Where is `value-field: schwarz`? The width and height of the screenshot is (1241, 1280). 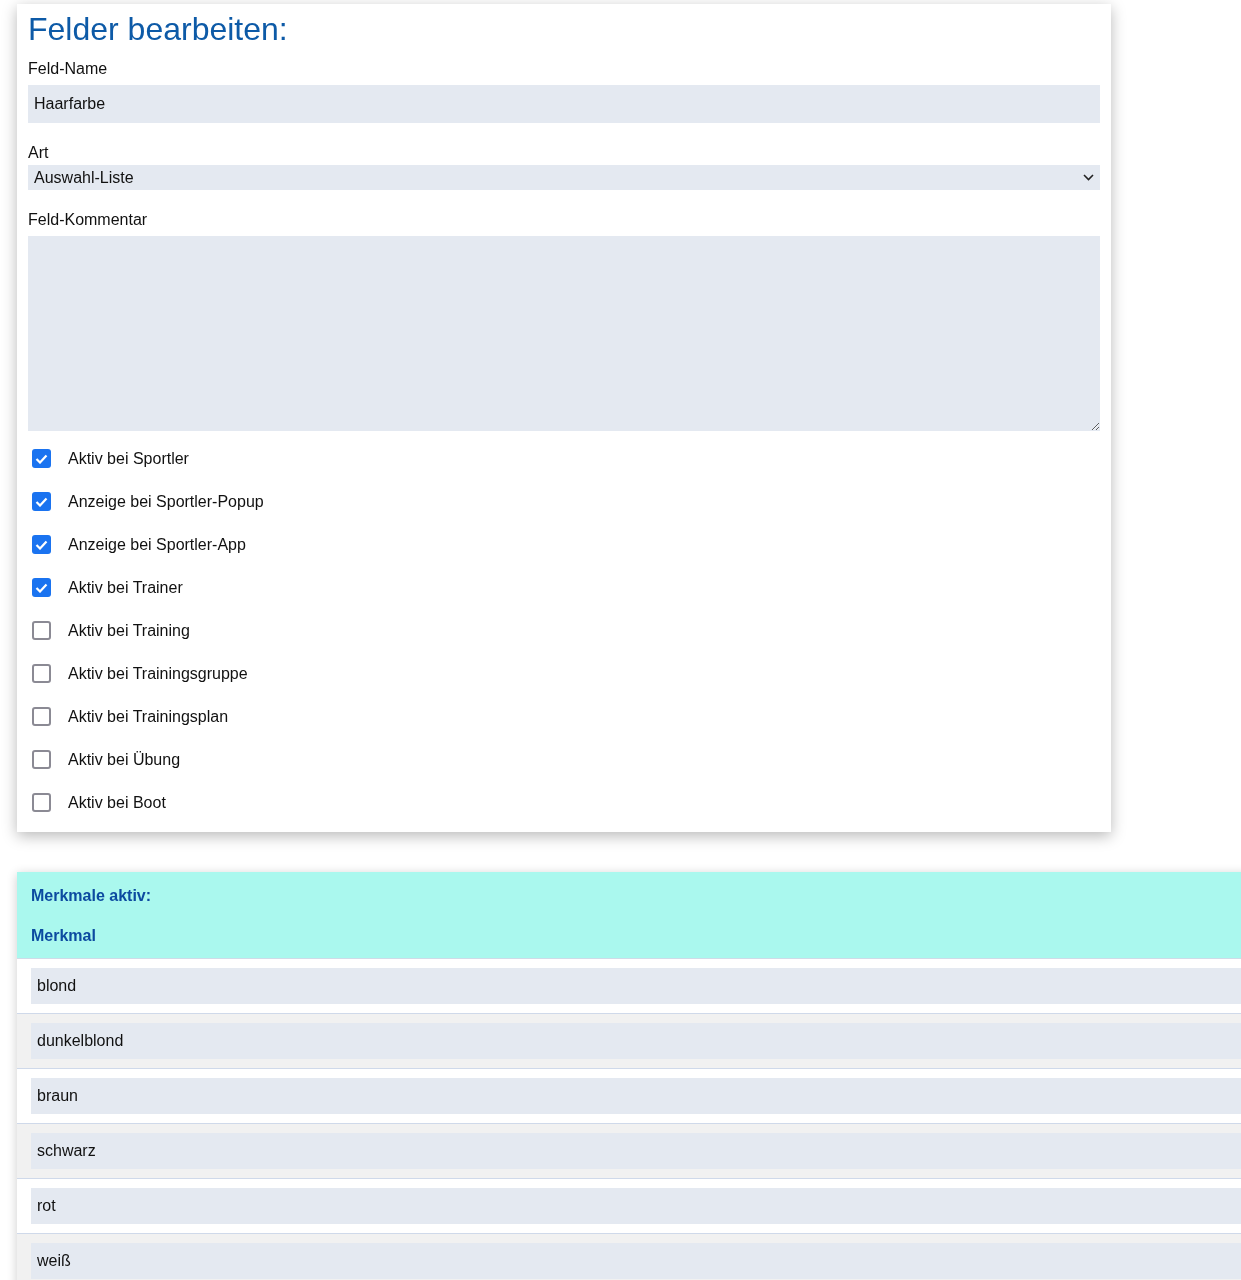 value-field: schwarz is located at coordinates (636, 1151).